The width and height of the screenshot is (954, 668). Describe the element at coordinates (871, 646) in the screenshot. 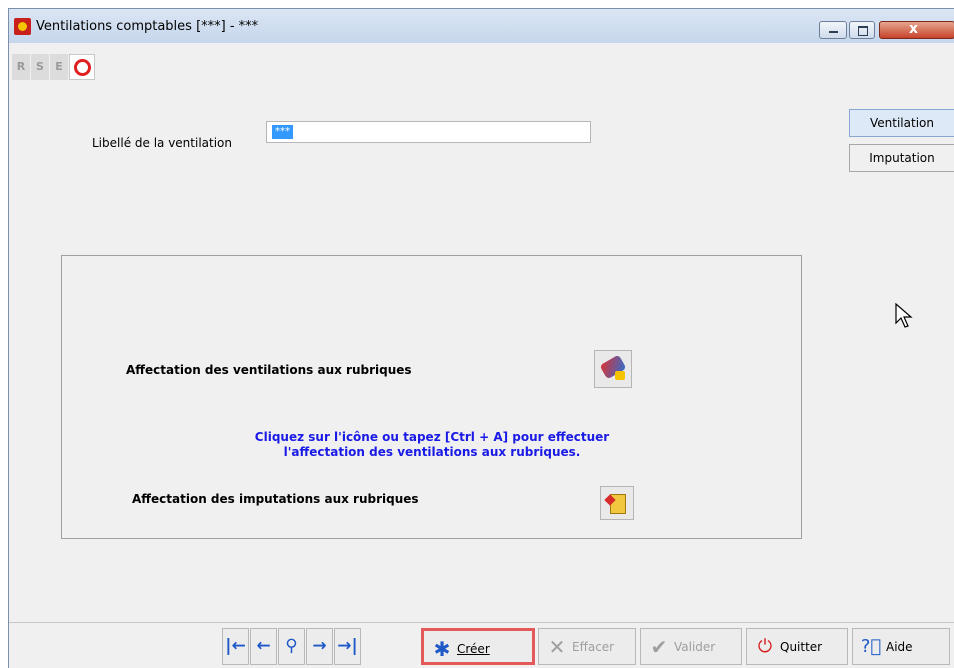

I see `help-icon: ?⃝` at that location.